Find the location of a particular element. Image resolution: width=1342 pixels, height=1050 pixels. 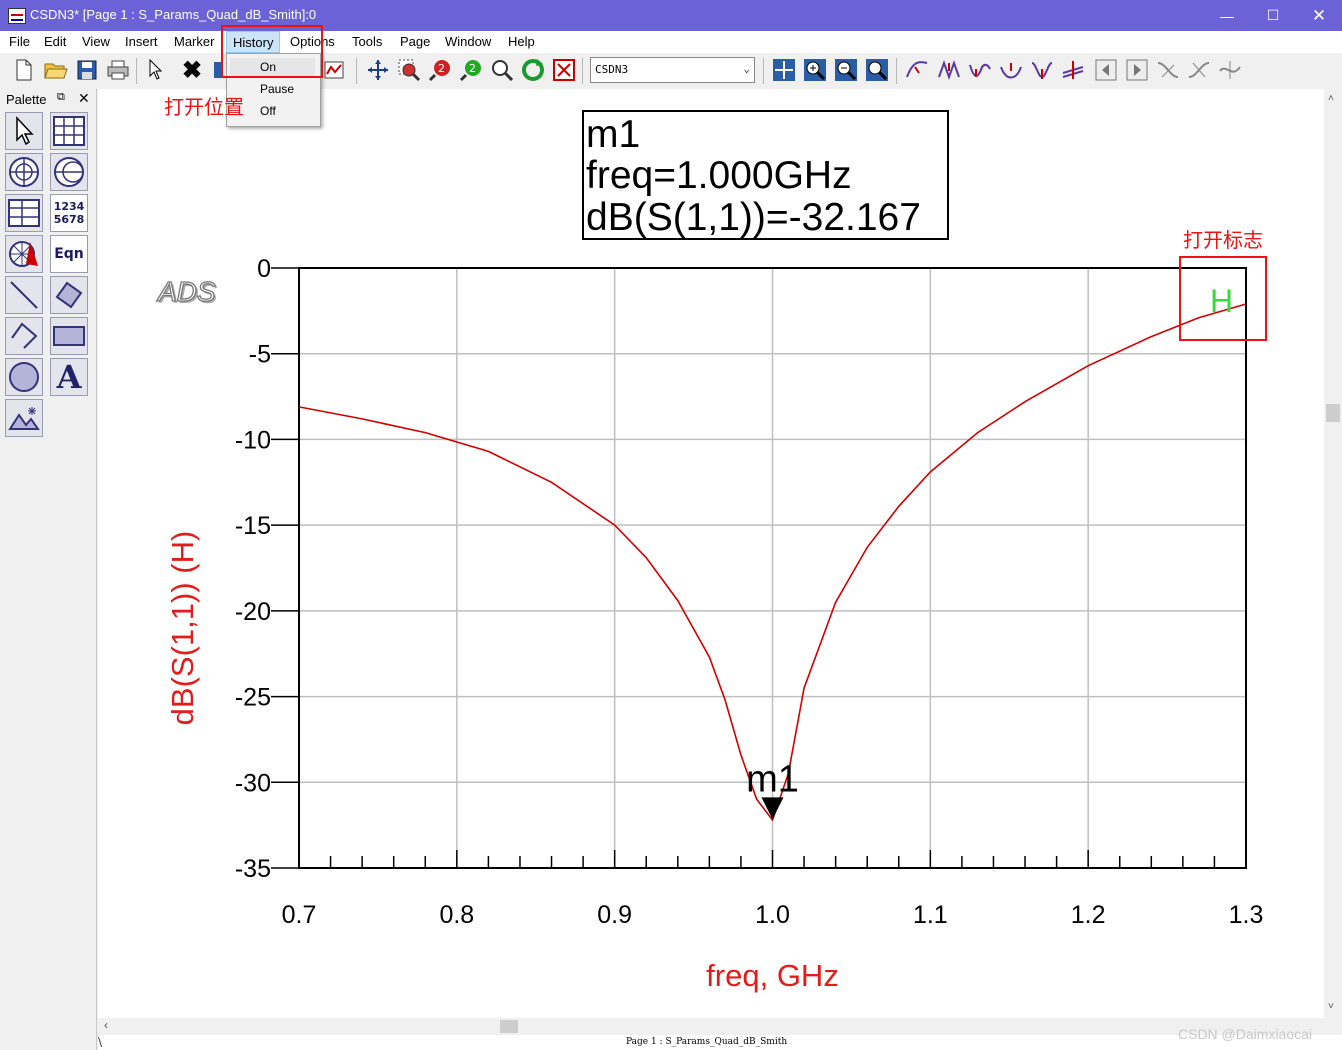

x-tick-label: 0.7 is located at coordinates (299, 915).